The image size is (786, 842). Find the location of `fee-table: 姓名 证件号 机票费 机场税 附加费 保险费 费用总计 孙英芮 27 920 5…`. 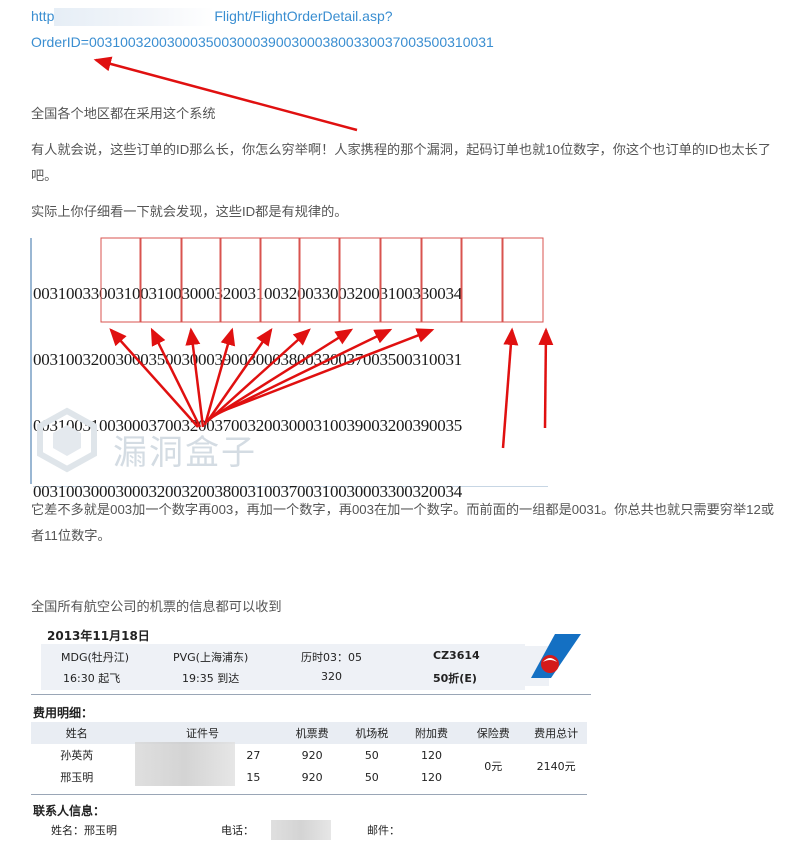

fee-table: 姓名 证件号 机票费 机场税 附加费 保险费 费用总计 孙英芮 27 920 5… is located at coordinates (309, 755).